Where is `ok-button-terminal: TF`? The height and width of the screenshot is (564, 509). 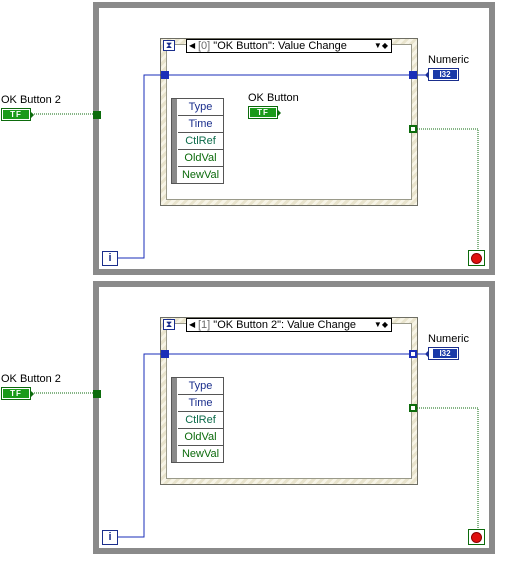 ok-button-terminal: TF is located at coordinates (264, 112).